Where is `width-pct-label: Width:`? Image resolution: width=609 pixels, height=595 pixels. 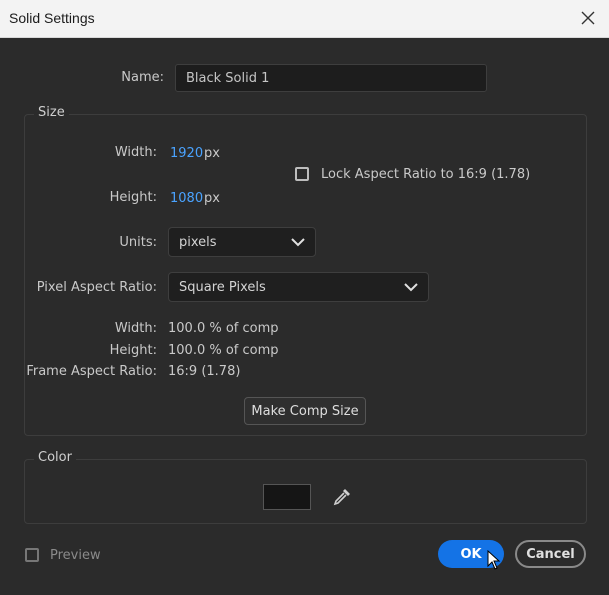 width-pct-label: Width: is located at coordinates (135, 328).